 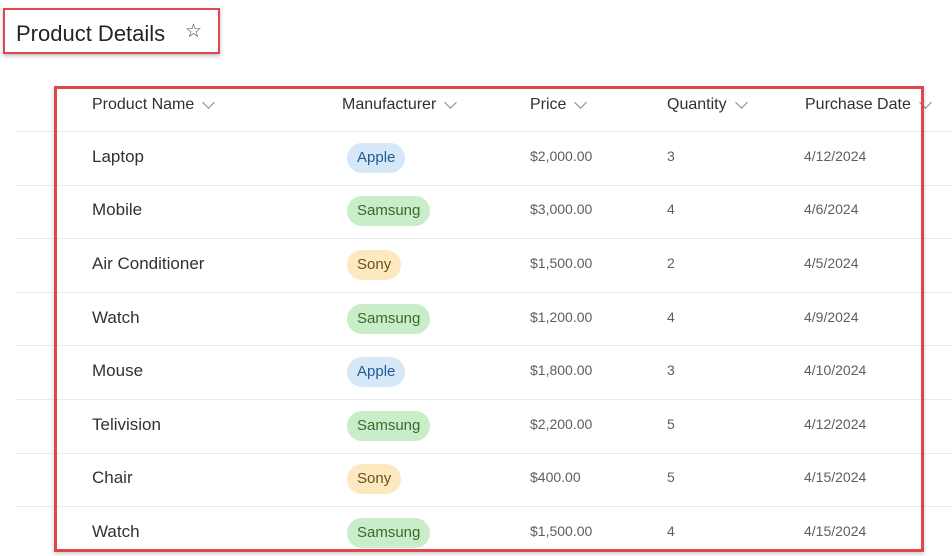 What do you see at coordinates (548, 104) in the screenshot?
I see `column-header-label: Price` at bounding box center [548, 104].